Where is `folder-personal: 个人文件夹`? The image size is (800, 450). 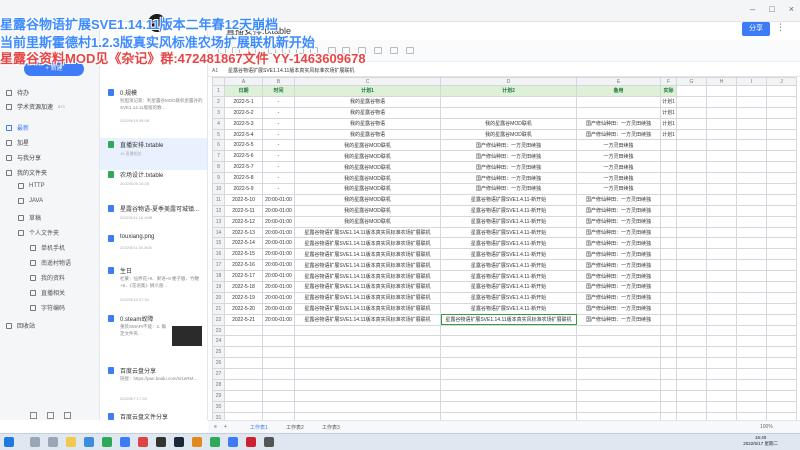
folder-personal: 个人文件夹 is located at coordinates (38, 232).